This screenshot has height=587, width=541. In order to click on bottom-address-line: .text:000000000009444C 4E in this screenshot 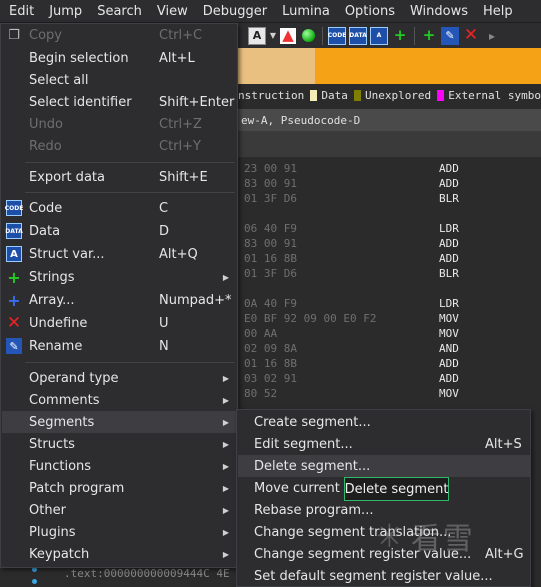, I will do `click(147, 573)`.